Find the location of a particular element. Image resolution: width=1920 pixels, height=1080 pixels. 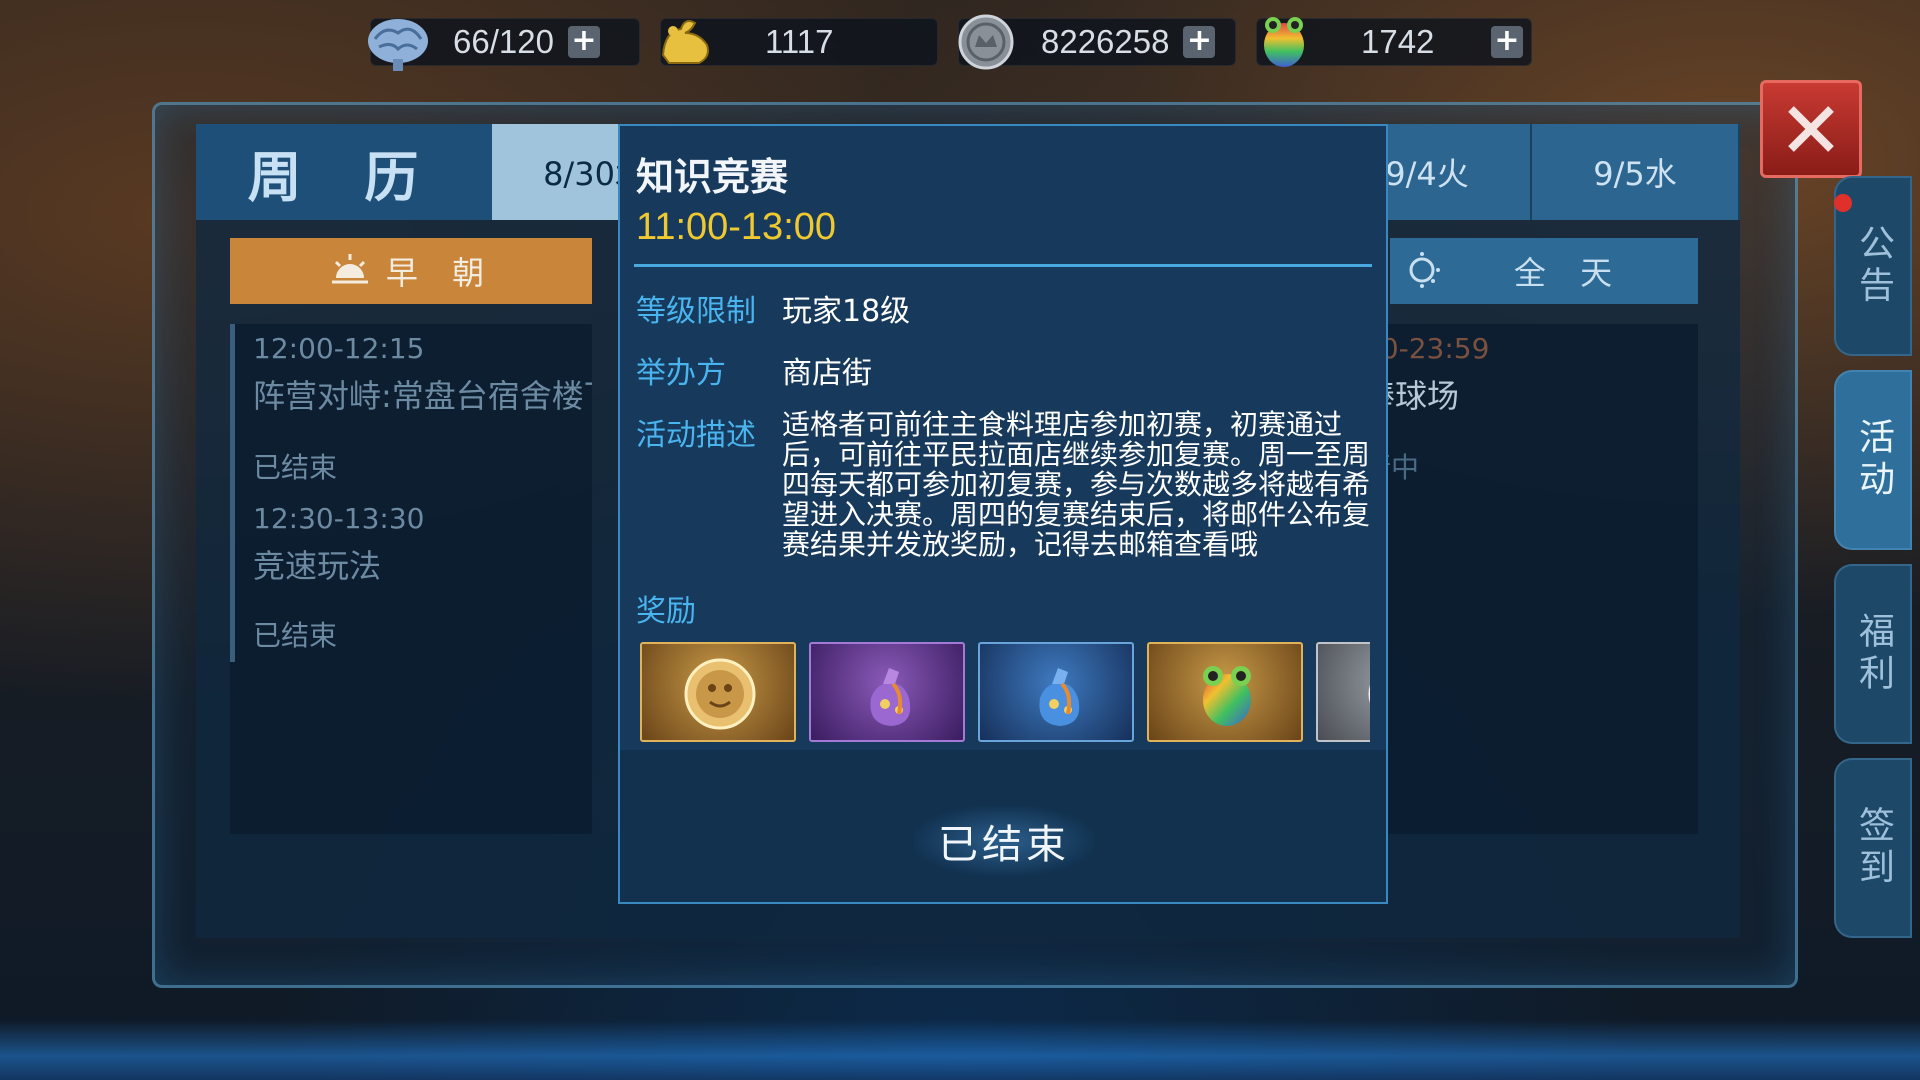

tab-activity: 活动 is located at coordinates (1873, 460).